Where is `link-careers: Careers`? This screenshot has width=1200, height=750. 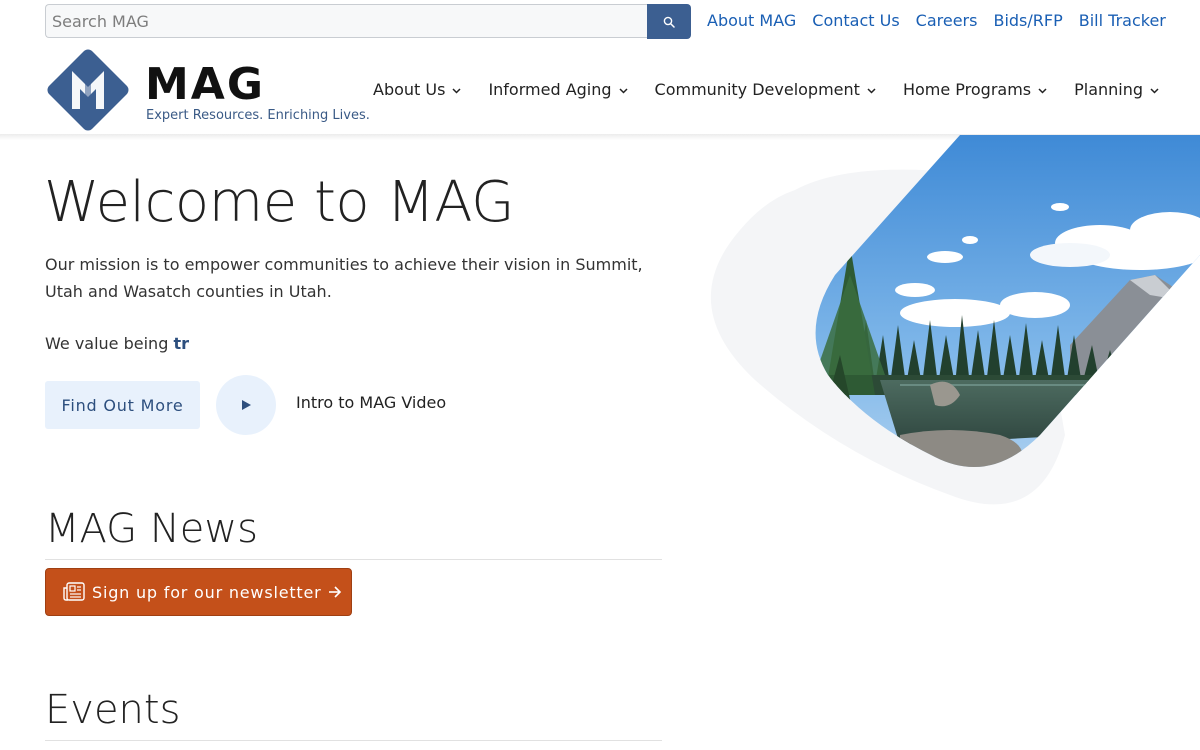
link-careers: Careers is located at coordinates (947, 20).